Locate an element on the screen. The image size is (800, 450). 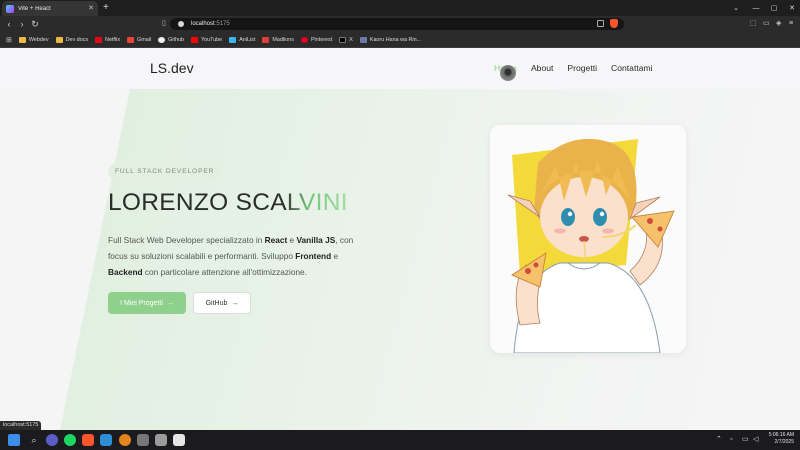
minimize-button: — is located at coordinates (756, 8).